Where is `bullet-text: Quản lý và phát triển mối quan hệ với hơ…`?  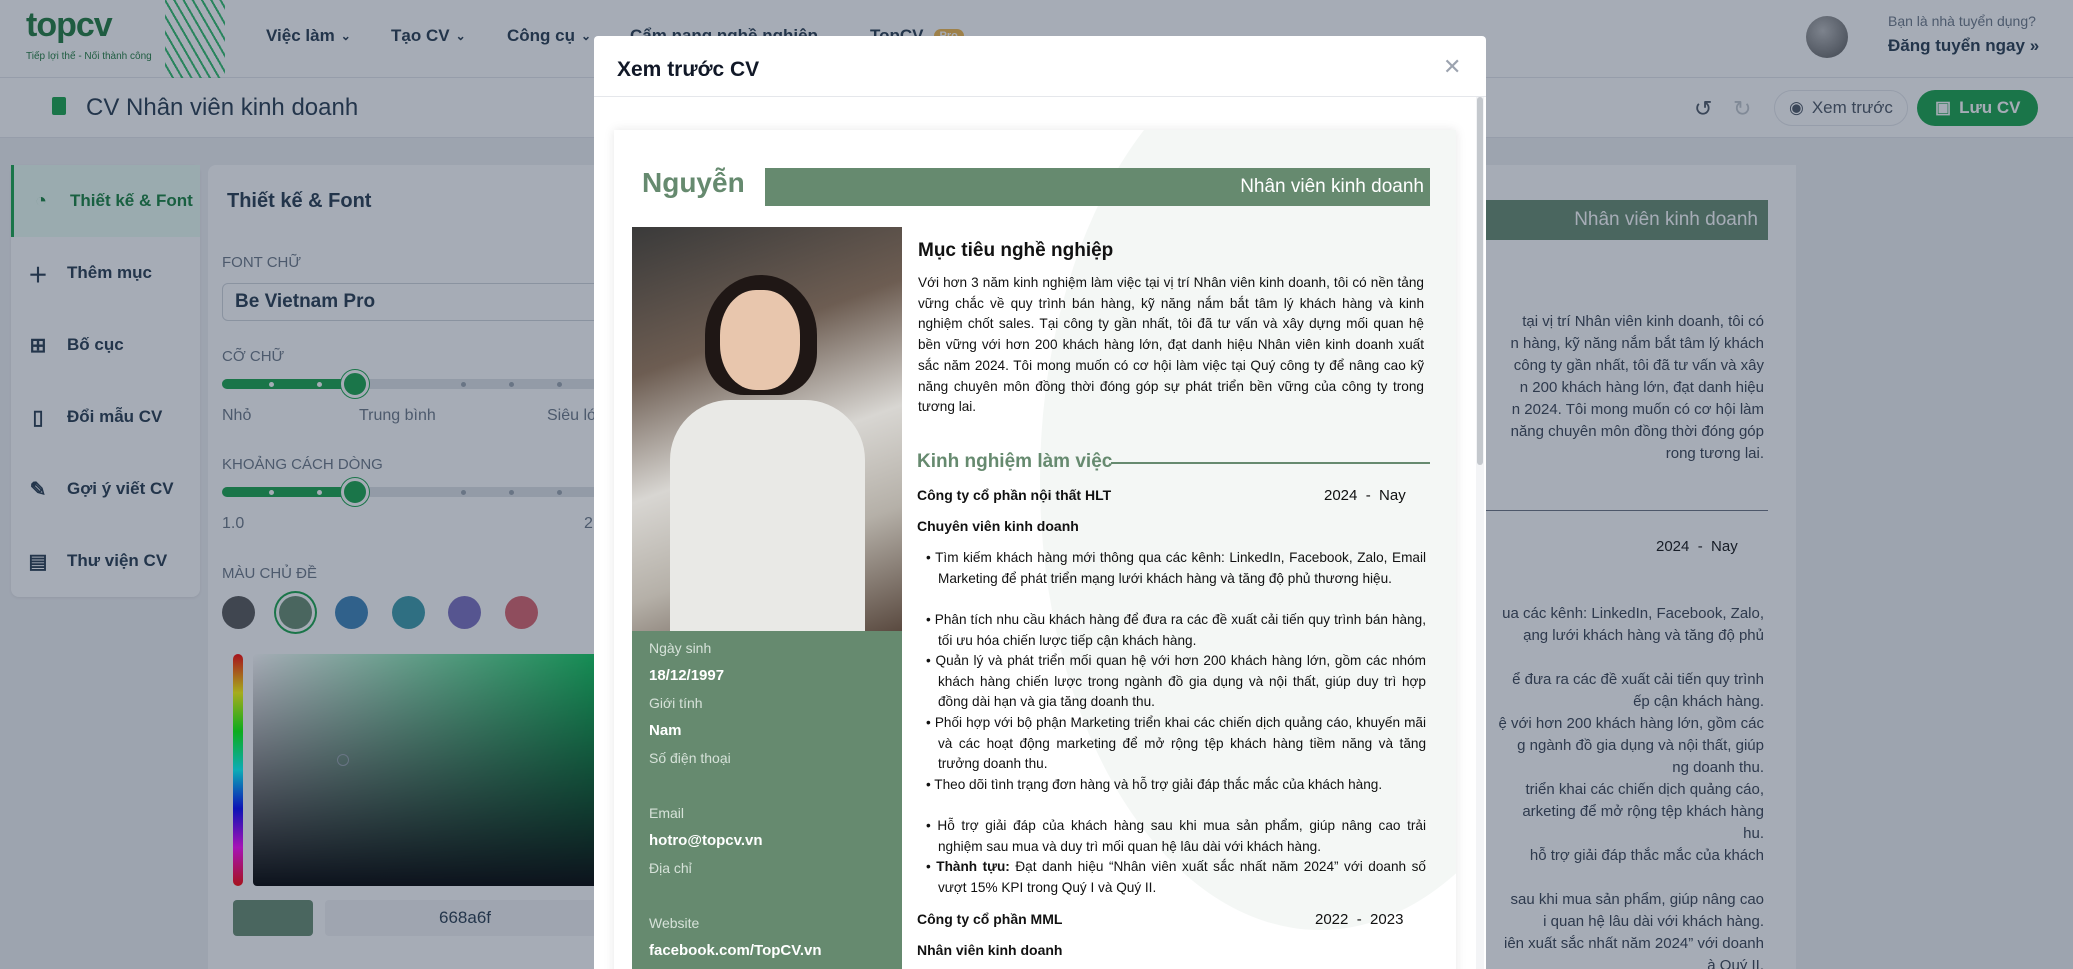 bullet-text: Quản lý và phát triển mối quan hệ với hơ… is located at coordinates (1180, 681).